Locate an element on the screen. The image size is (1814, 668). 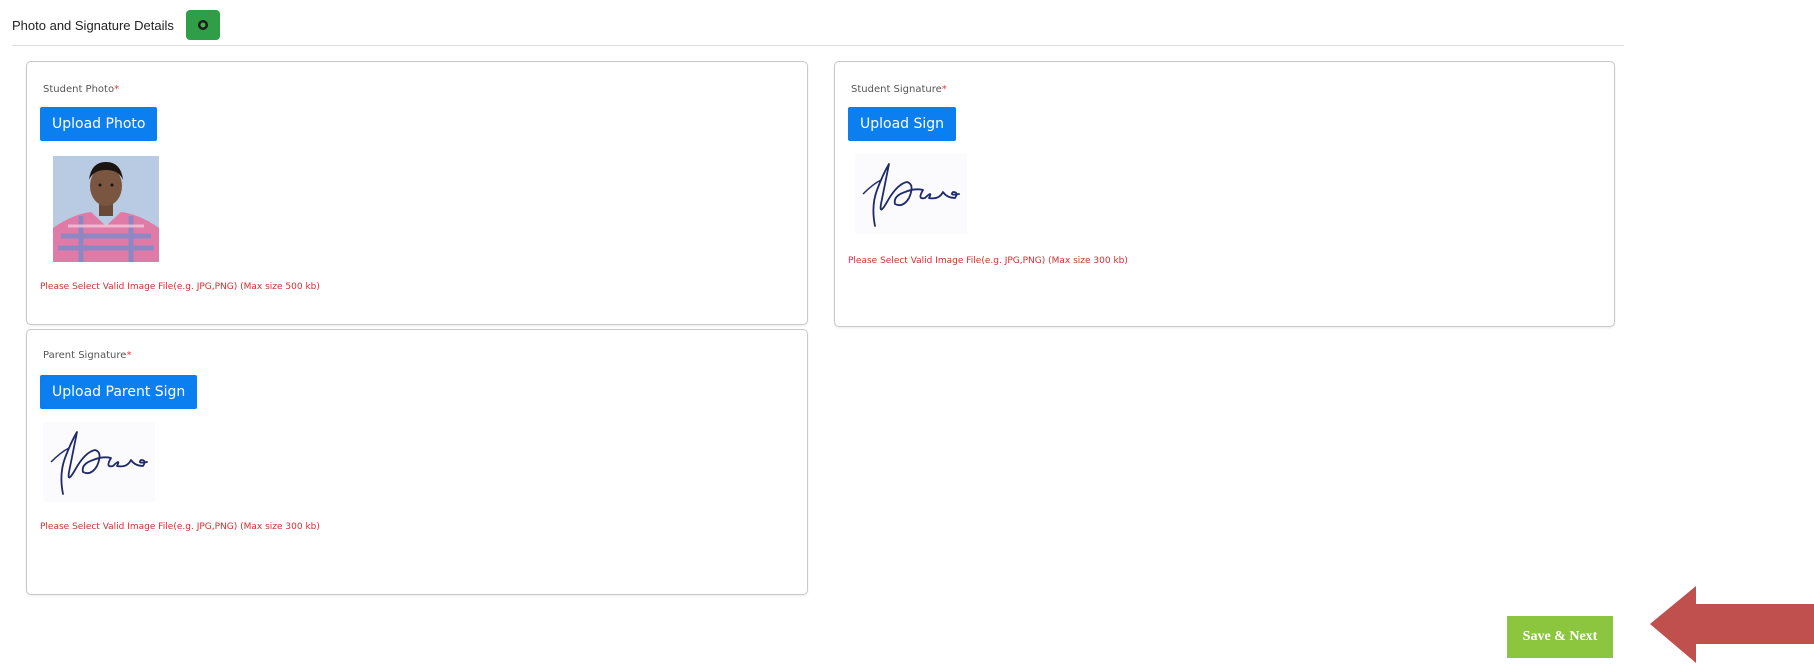
parent-signature-label: Parent Signature* is located at coordinates (87, 355).